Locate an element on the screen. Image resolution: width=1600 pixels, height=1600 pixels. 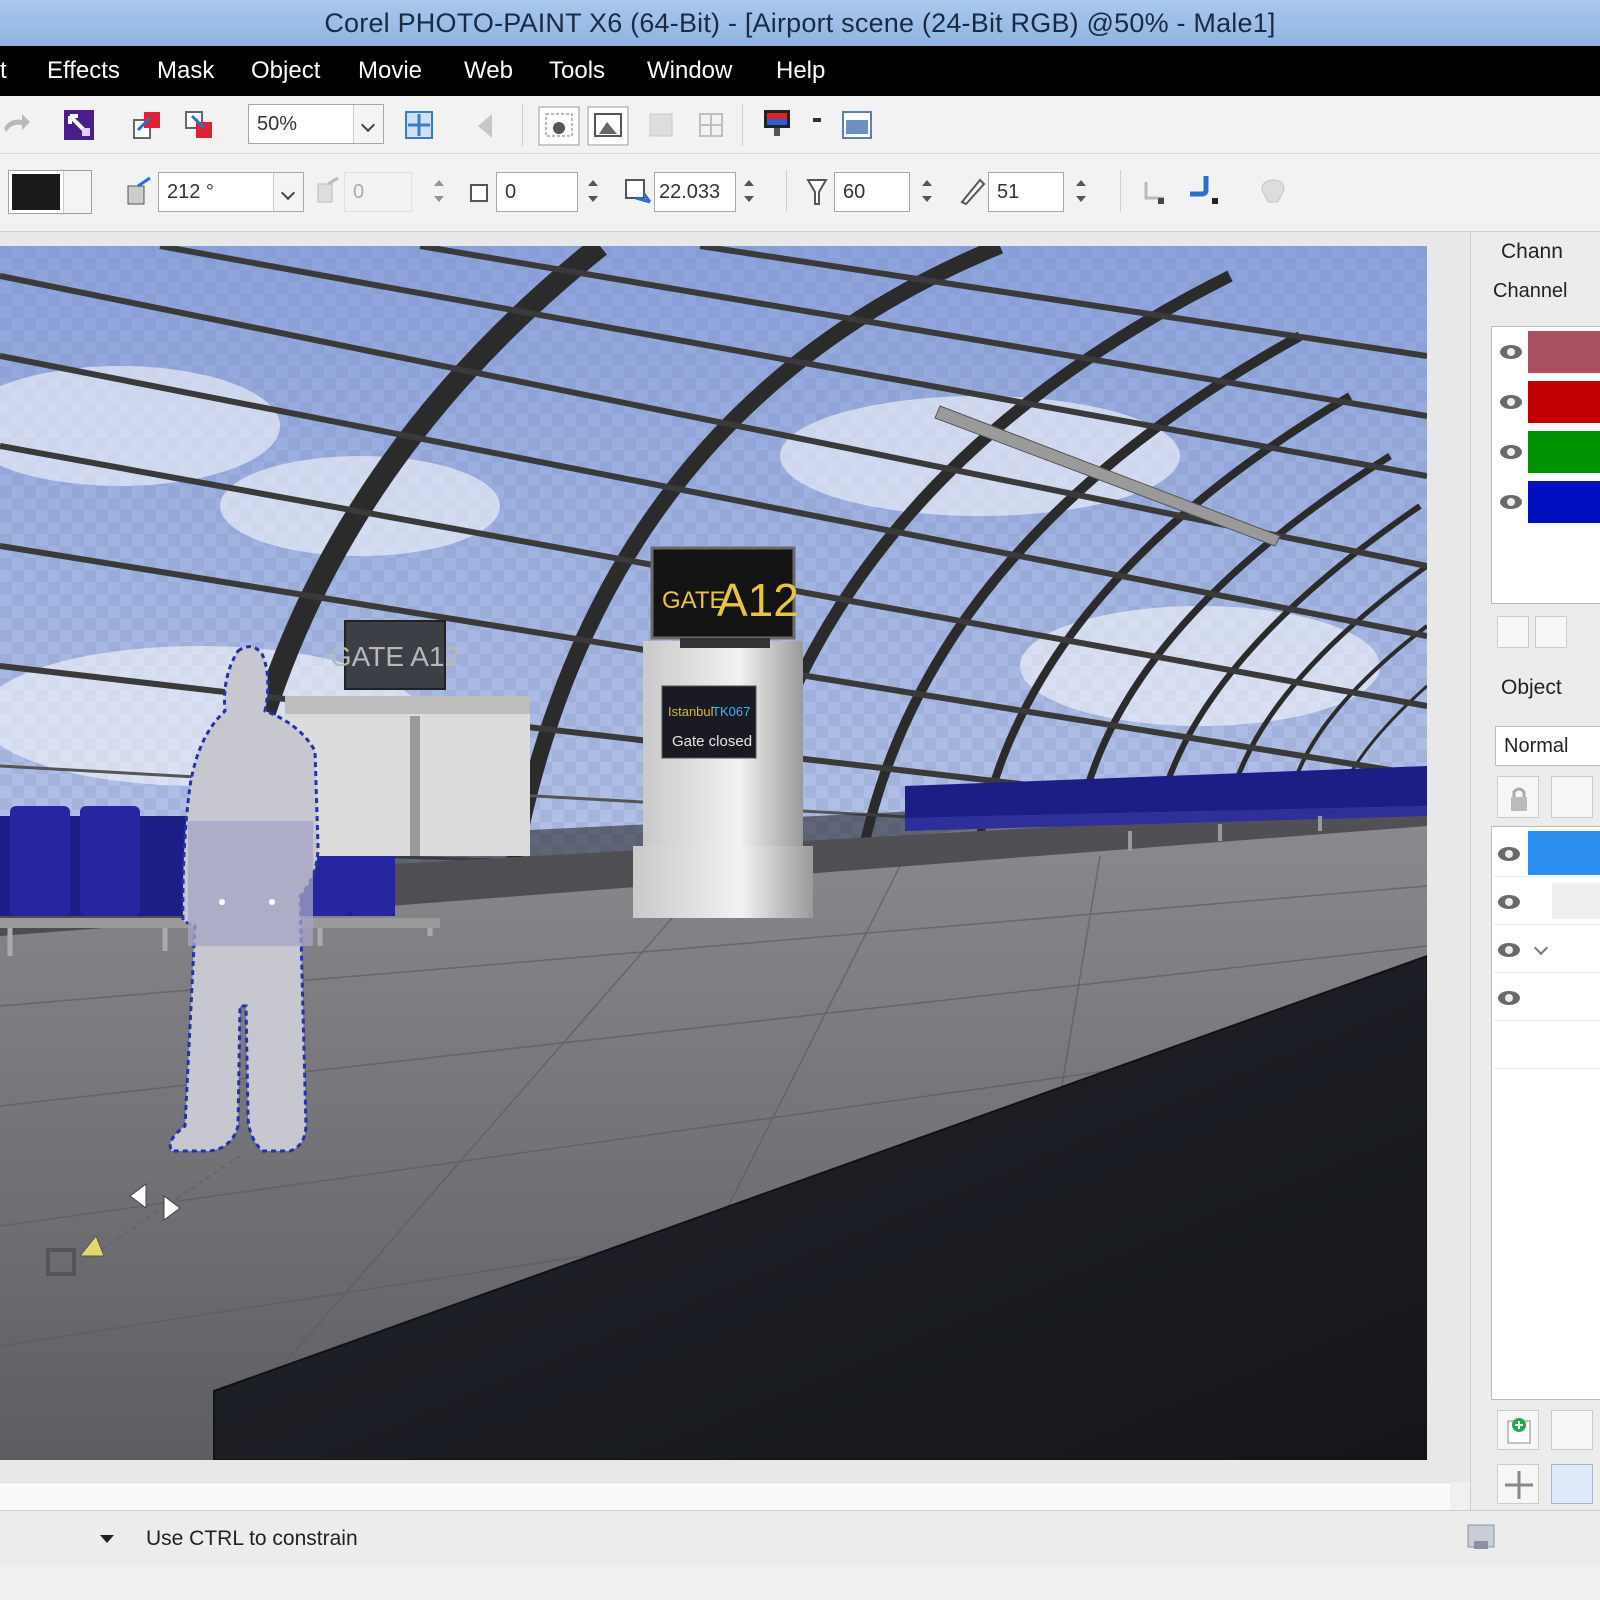
channel-thumbnail-rgb is located at coordinates (1564, 352).